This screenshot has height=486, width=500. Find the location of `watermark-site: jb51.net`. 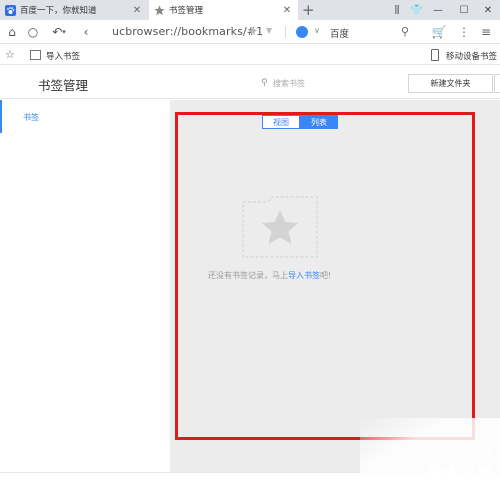

watermark-site: jb51.net is located at coordinates (469, 451).